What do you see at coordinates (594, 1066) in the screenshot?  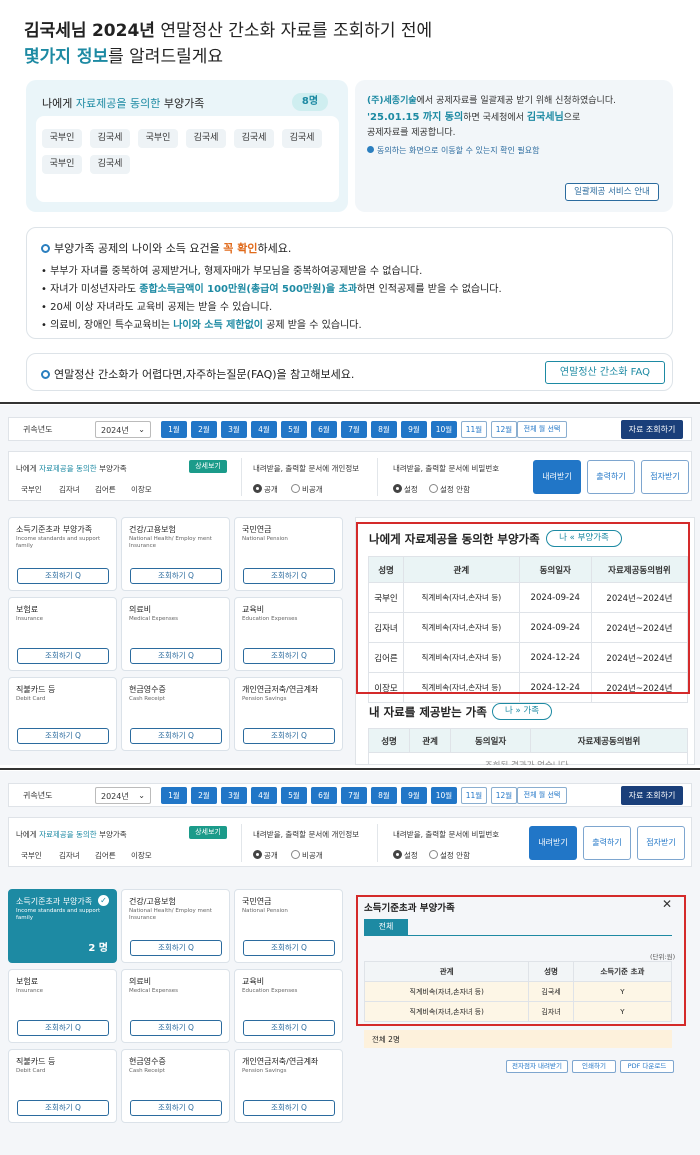 I see `print-button: 인쇄하기` at bounding box center [594, 1066].